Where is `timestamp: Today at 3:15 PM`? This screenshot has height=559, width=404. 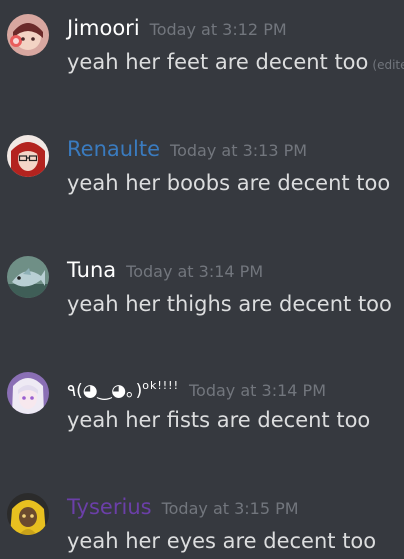
timestamp: Today at 3:15 PM is located at coordinates (230, 508).